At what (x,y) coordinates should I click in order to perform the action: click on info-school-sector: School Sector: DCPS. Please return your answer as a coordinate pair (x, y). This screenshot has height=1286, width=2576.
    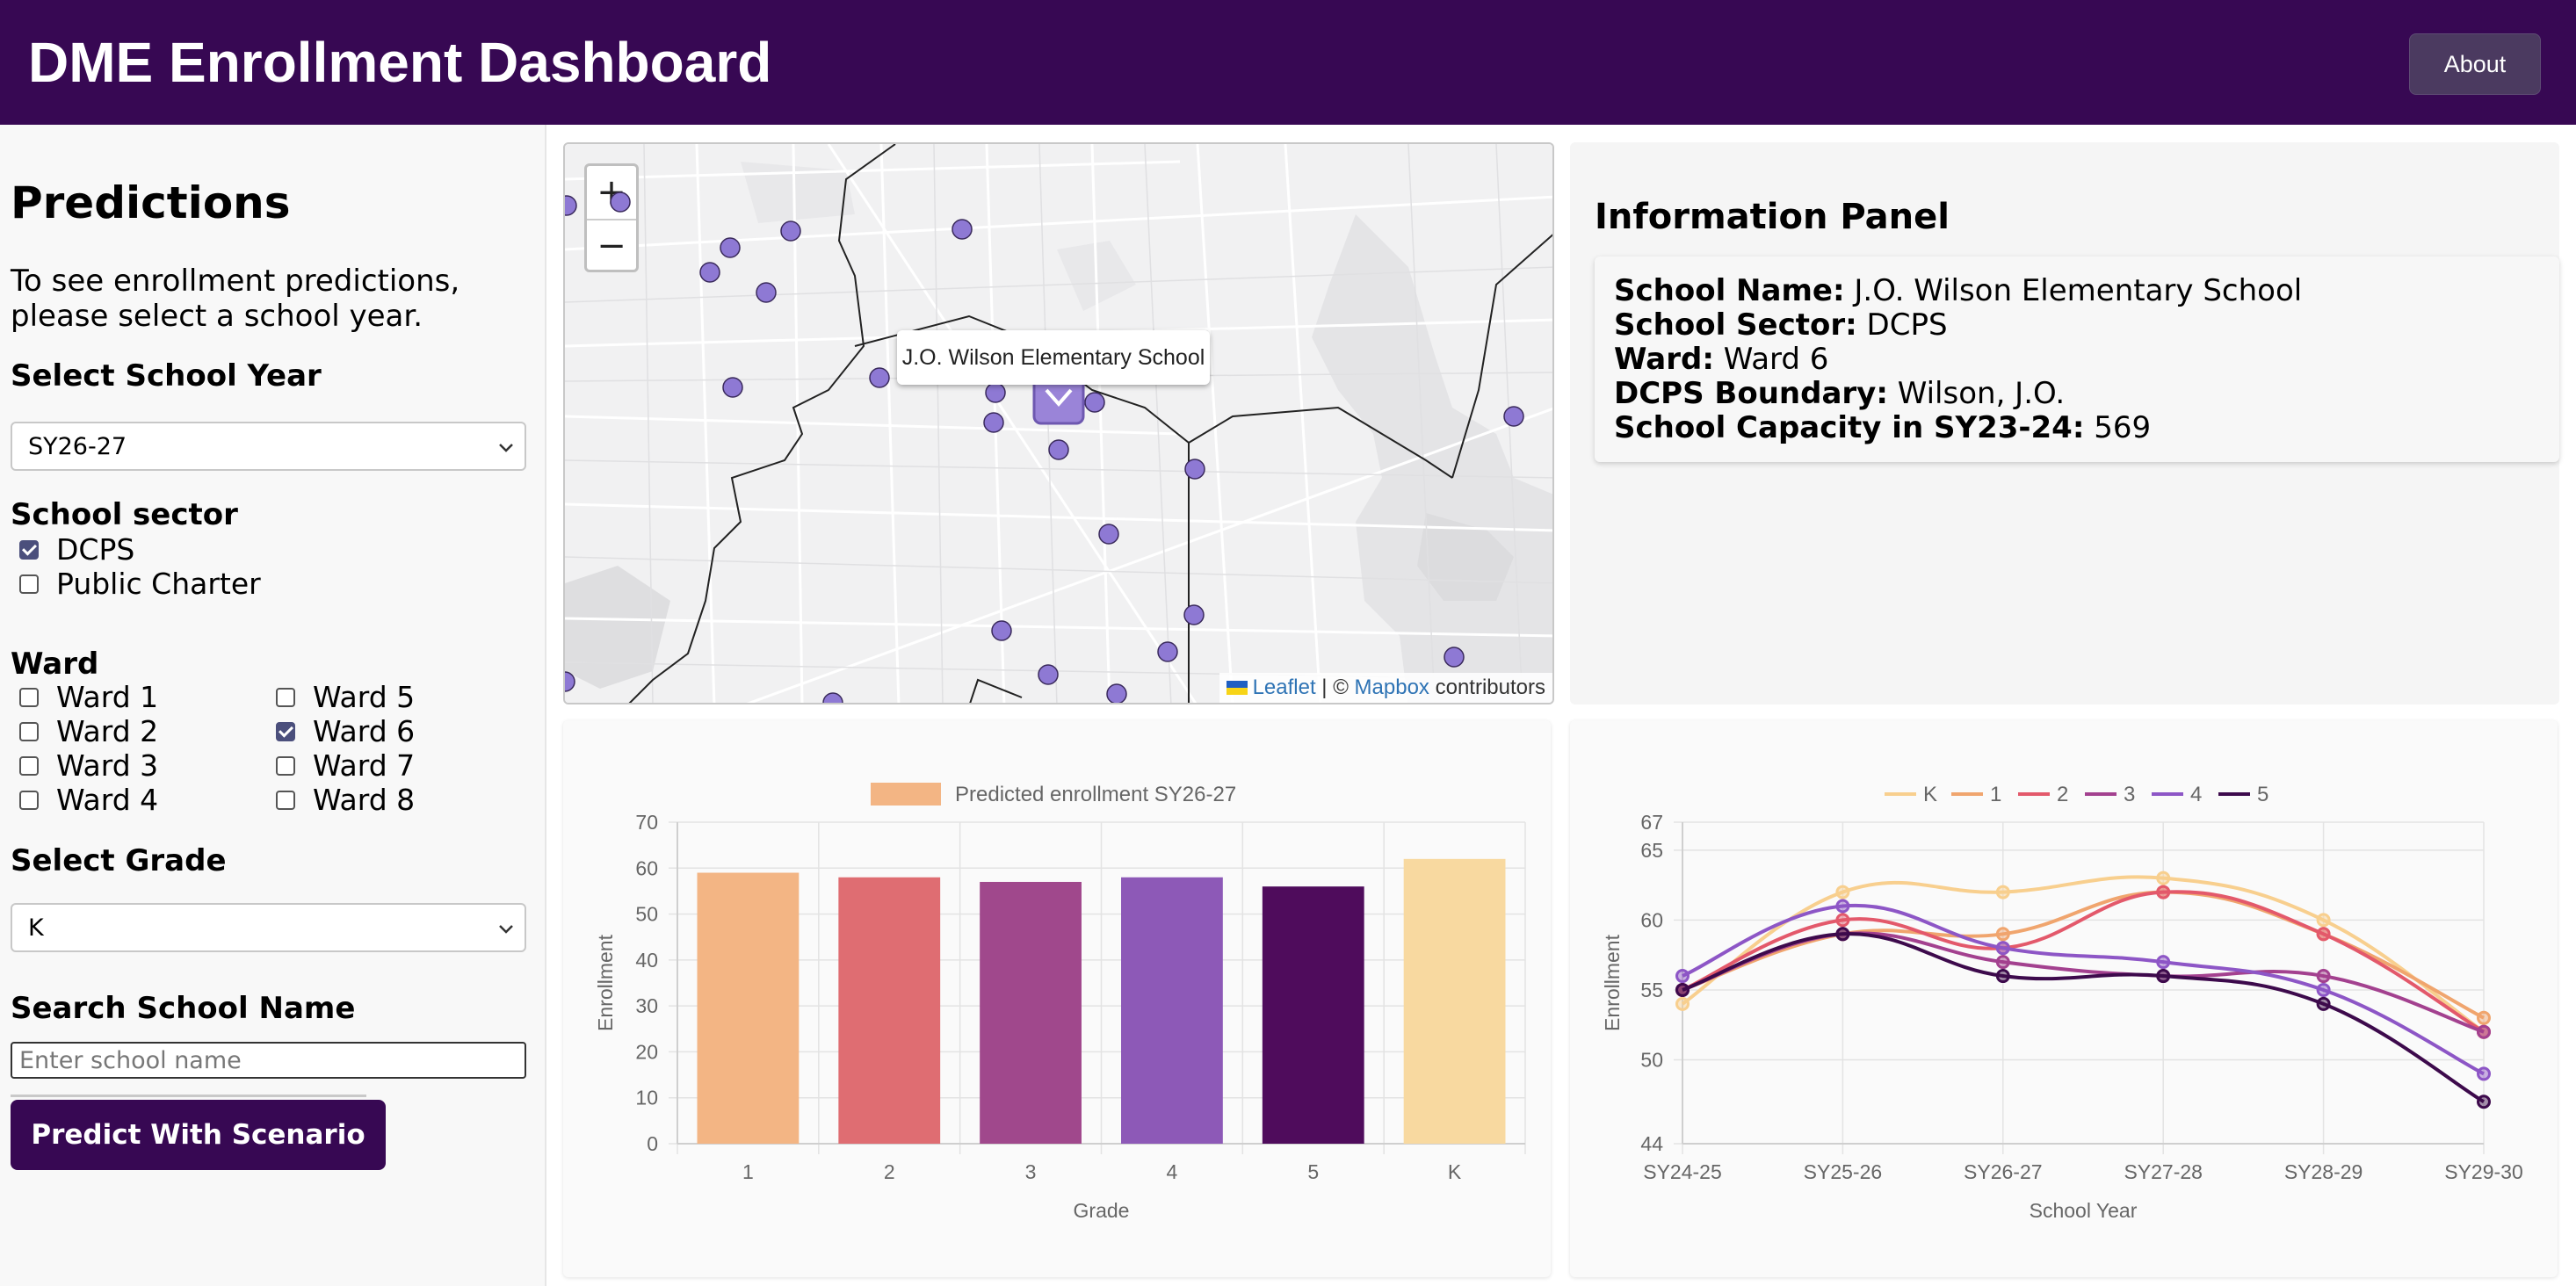
    Looking at the image, I should click on (2077, 326).